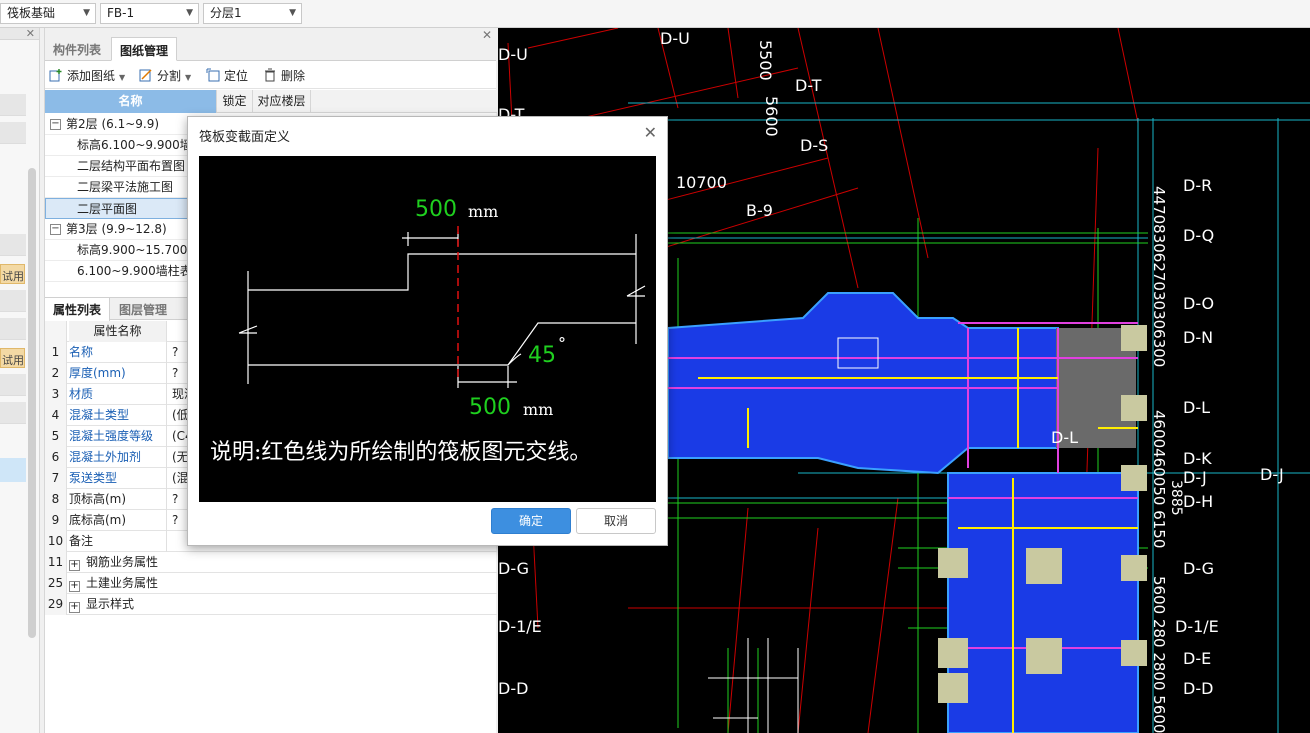  Describe the element at coordinates (531, 521) in the screenshot. I see `confirm-button: 确定` at that location.